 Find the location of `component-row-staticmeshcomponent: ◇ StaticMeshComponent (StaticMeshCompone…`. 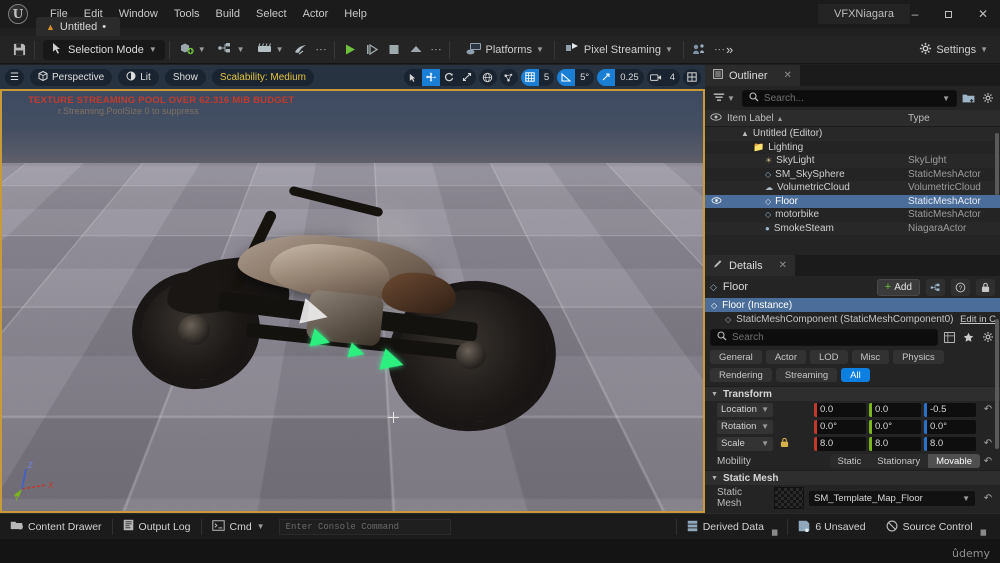

component-row-staticmeshcomponent: ◇ StaticMeshComponent (StaticMeshCompone… is located at coordinates (852, 319).